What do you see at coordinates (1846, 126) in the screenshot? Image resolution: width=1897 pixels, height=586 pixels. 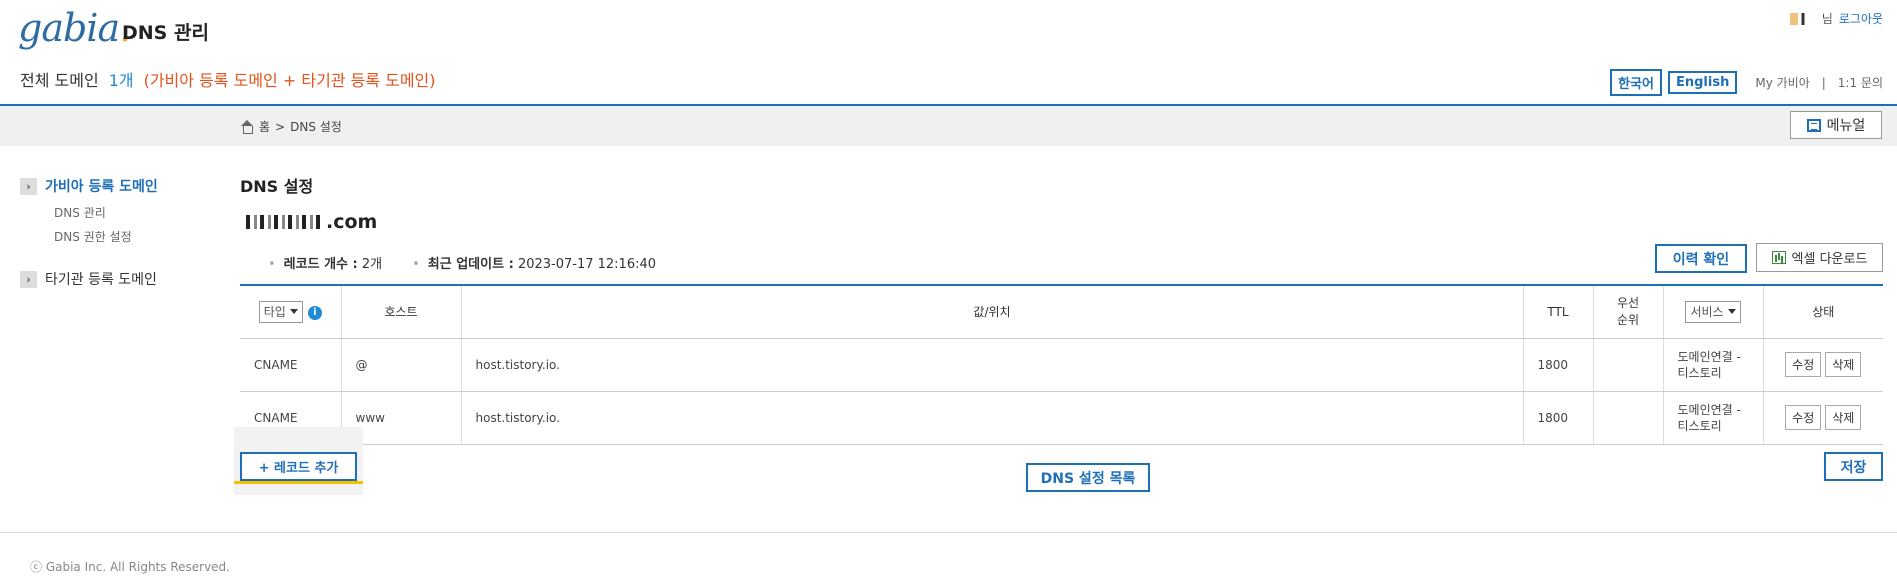 I see `manual-label: 메뉴얼` at bounding box center [1846, 126].